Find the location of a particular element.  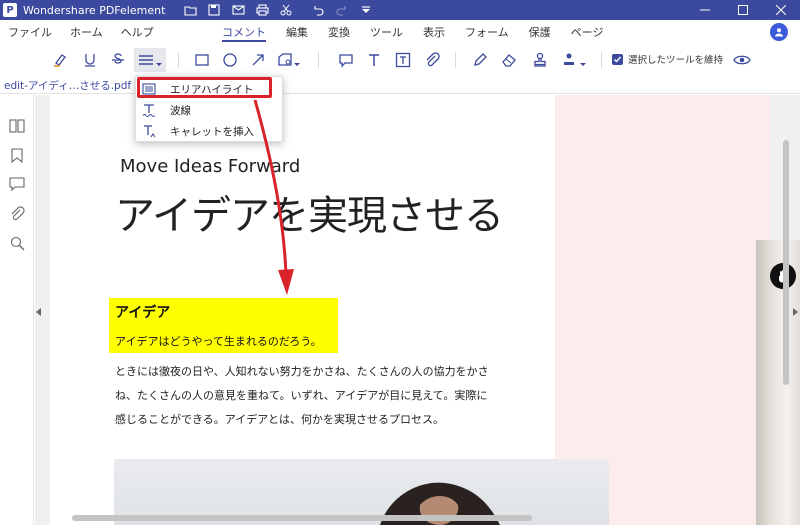

menu-item-squiggly: 波線 is located at coordinates (210, 110).